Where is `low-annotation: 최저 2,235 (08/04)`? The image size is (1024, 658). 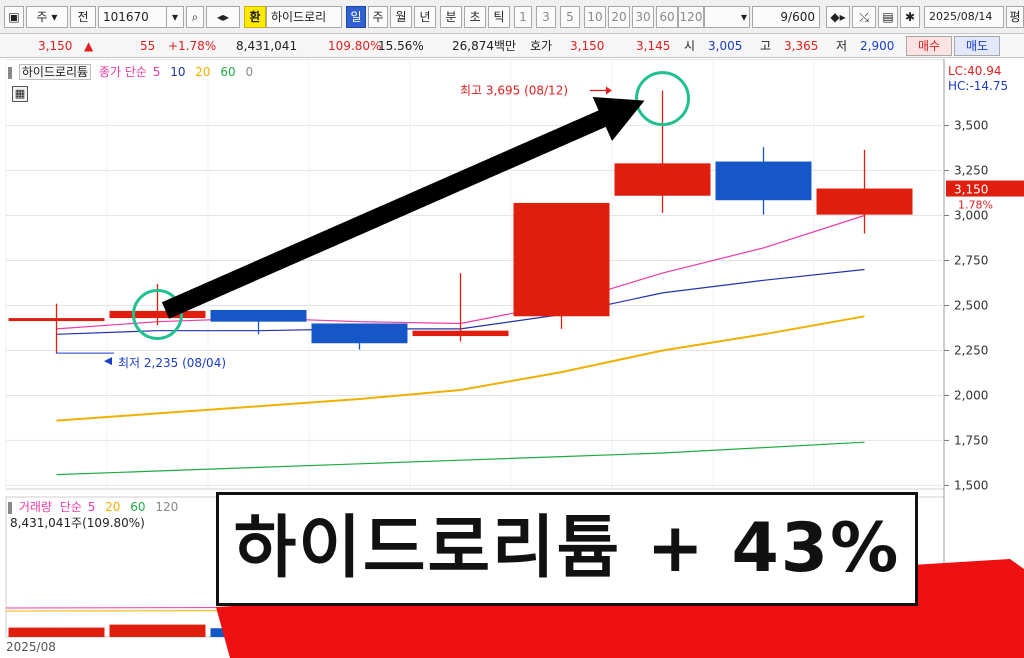 low-annotation: 최저 2,235 (08/04) is located at coordinates (172, 363).